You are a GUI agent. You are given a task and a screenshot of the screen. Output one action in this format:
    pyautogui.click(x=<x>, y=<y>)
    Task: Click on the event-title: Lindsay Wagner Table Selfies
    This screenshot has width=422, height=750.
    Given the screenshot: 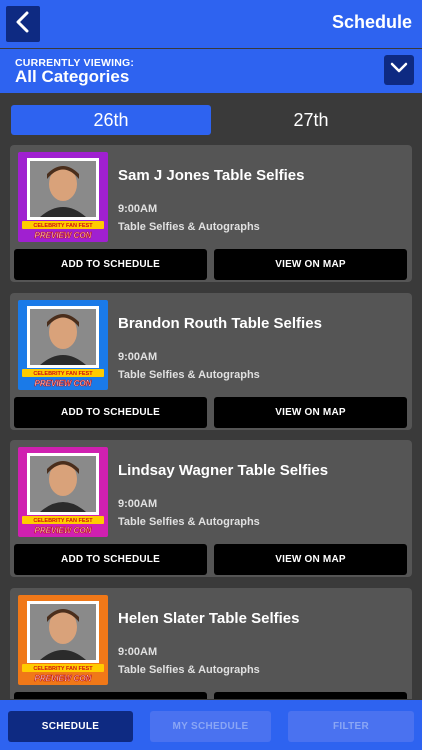 What is the action you would take?
    pyautogui.click(x=223, y=470)
    